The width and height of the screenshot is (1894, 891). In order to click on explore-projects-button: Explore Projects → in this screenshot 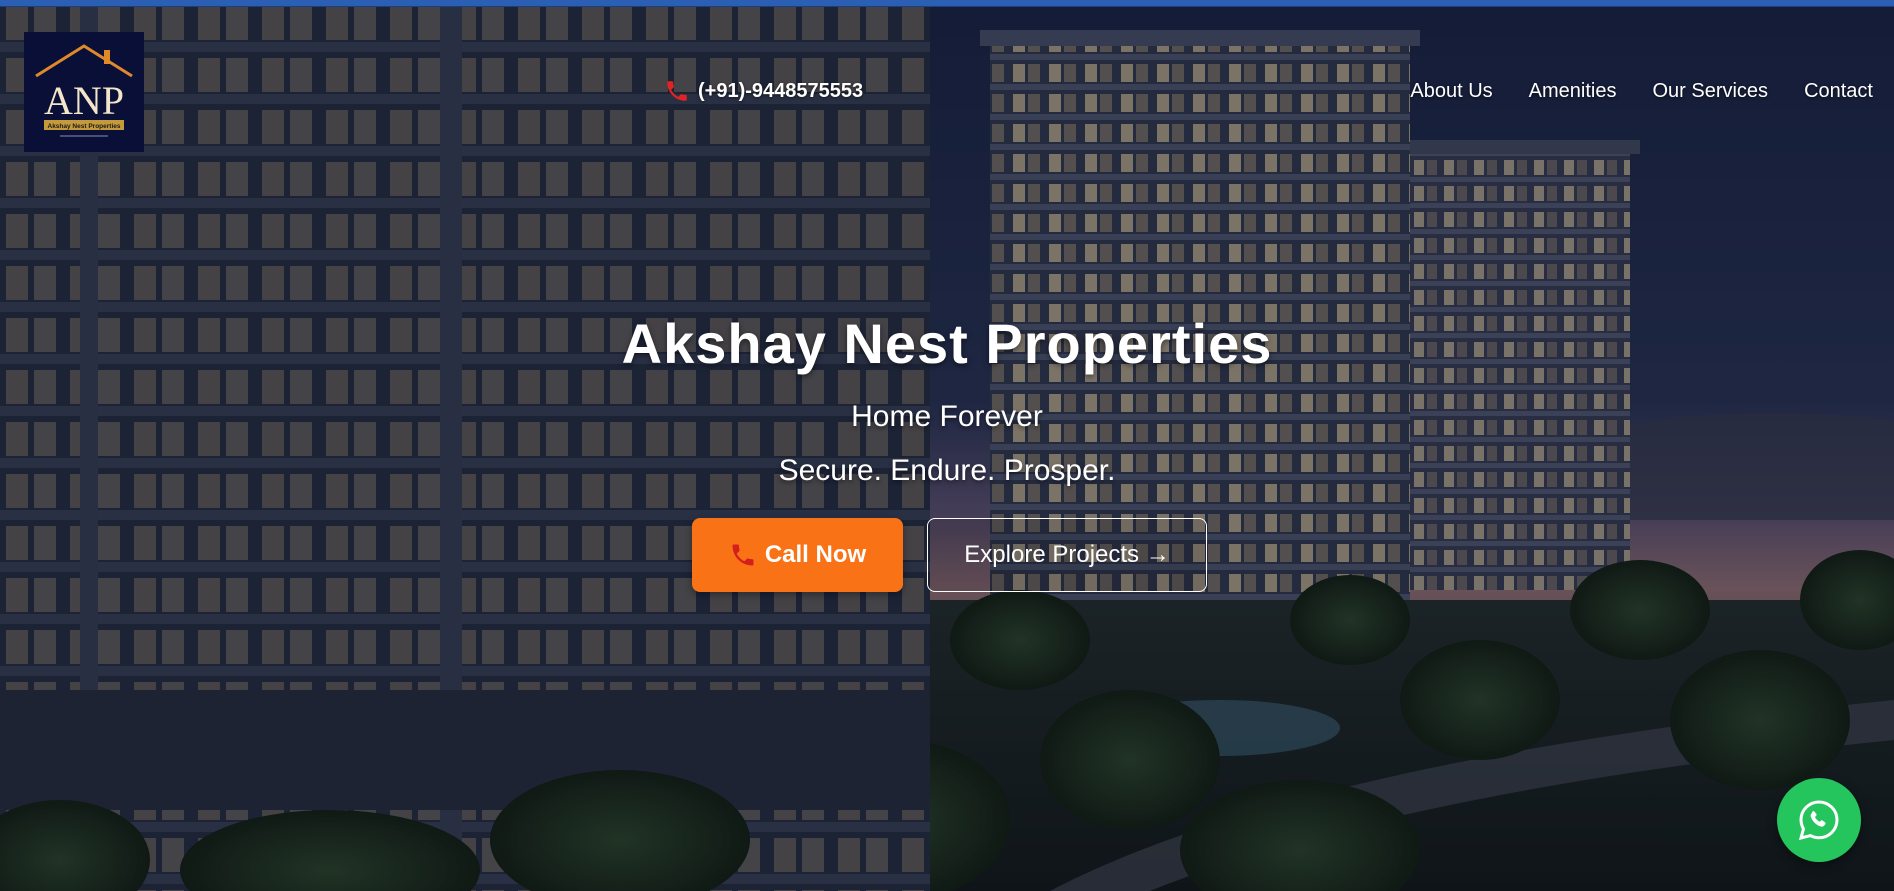, I will do `click(1067, 555)`.